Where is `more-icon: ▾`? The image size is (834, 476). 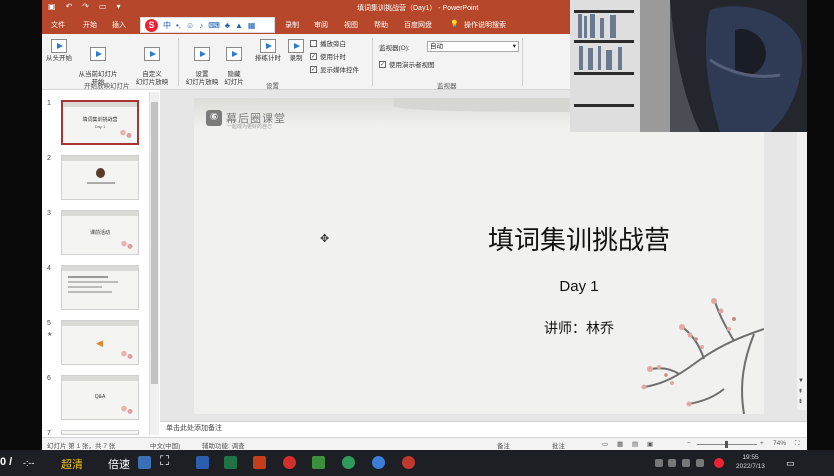
more-icon: ▾ is located at coordinates (119, 6).